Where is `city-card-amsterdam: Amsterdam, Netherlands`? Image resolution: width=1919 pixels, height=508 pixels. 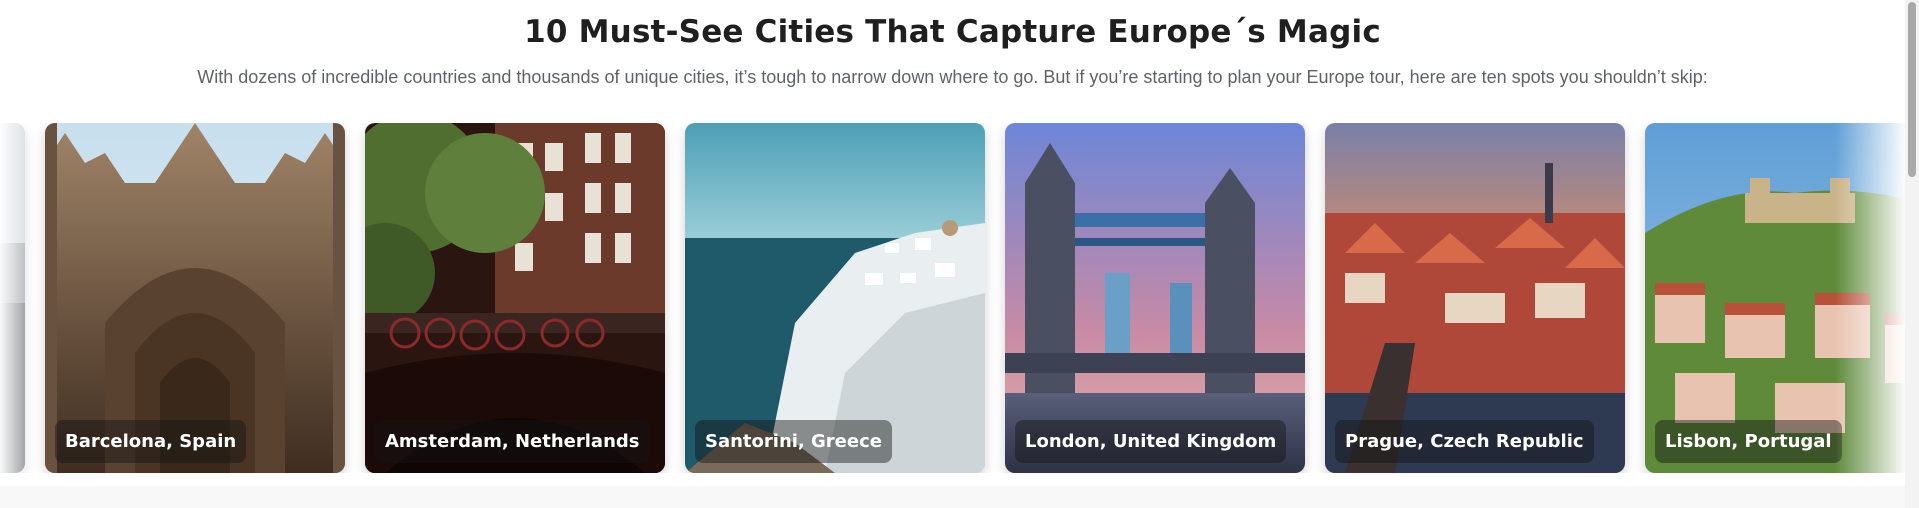 city-card-amsterdam: Amsterdam, Netherlands is located at coordinates (515, 298).